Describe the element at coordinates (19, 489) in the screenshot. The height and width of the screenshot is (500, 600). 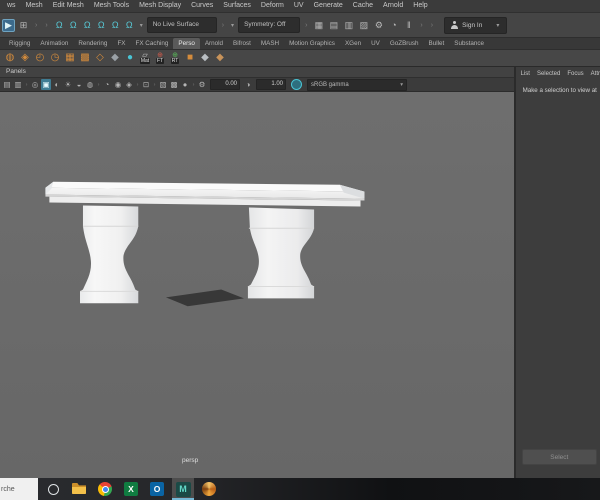
I see `taskbar-search-input: rche` at that location.